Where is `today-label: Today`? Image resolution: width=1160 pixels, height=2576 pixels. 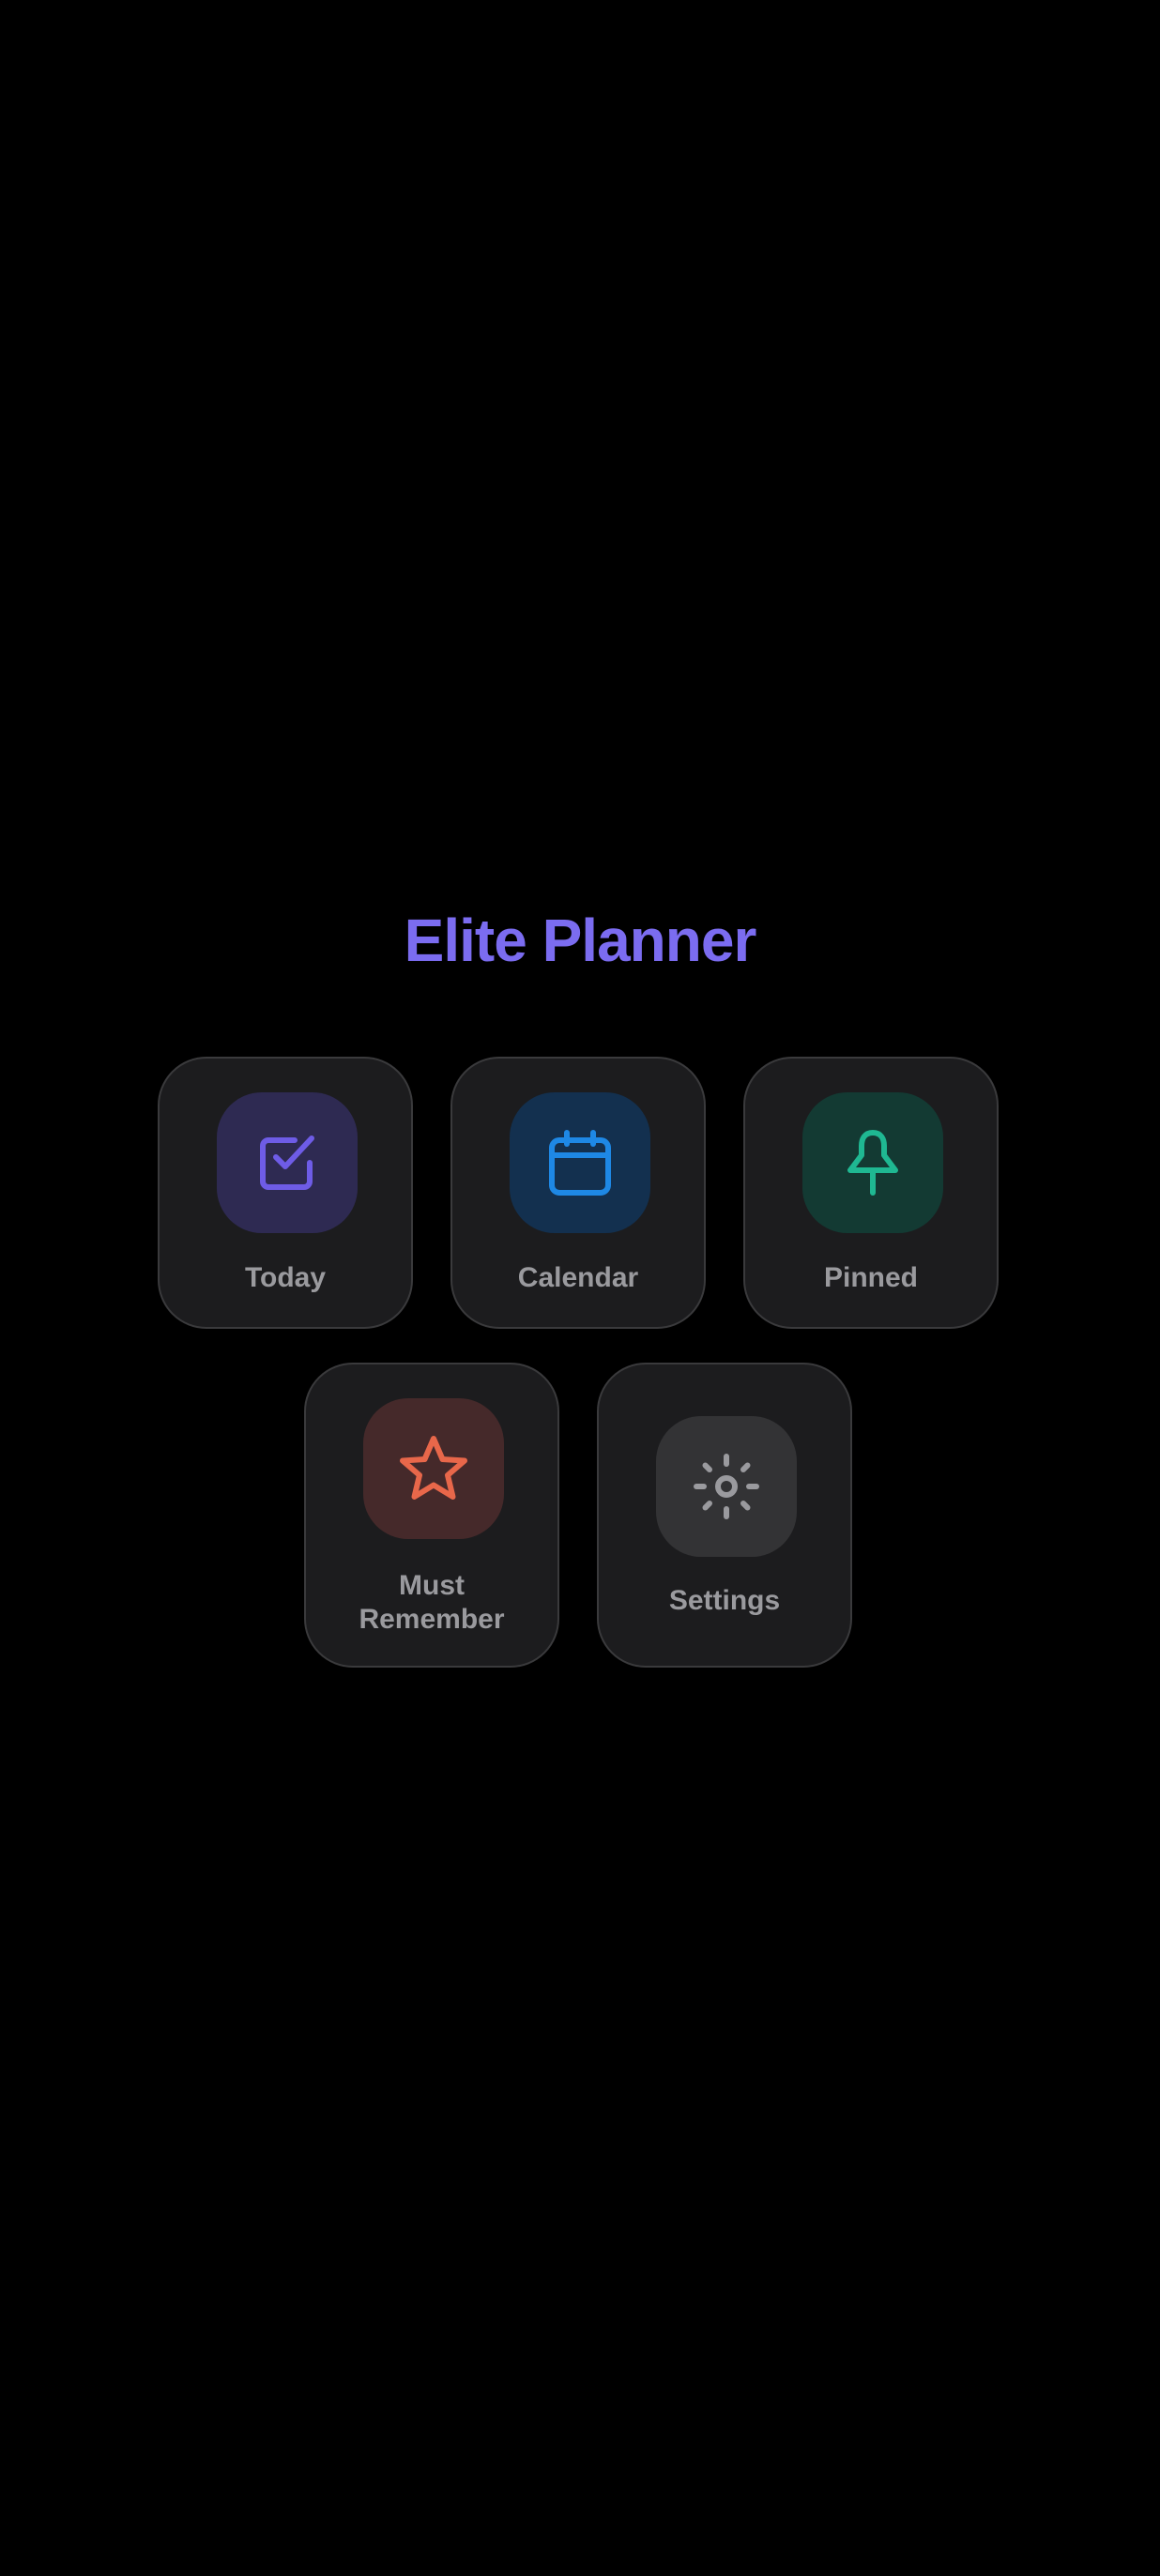
today-label: Today is located at coordinates (285, 1277).